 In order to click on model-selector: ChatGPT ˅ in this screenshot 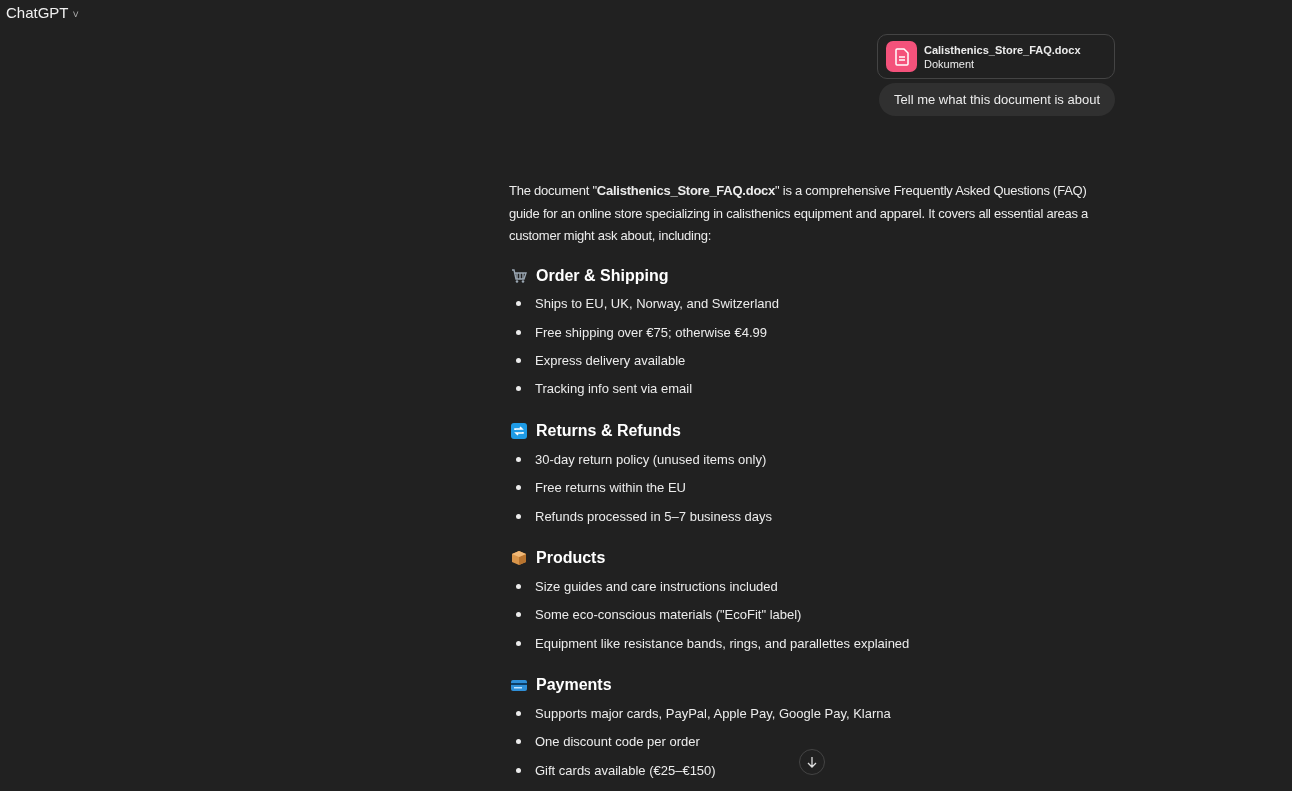, I will do `click(42, 12)`.